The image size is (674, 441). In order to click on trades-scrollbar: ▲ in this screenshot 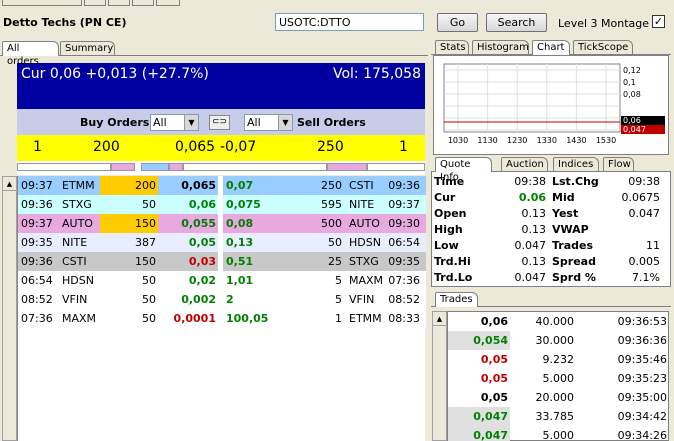, I will do `click(439, 376)`.